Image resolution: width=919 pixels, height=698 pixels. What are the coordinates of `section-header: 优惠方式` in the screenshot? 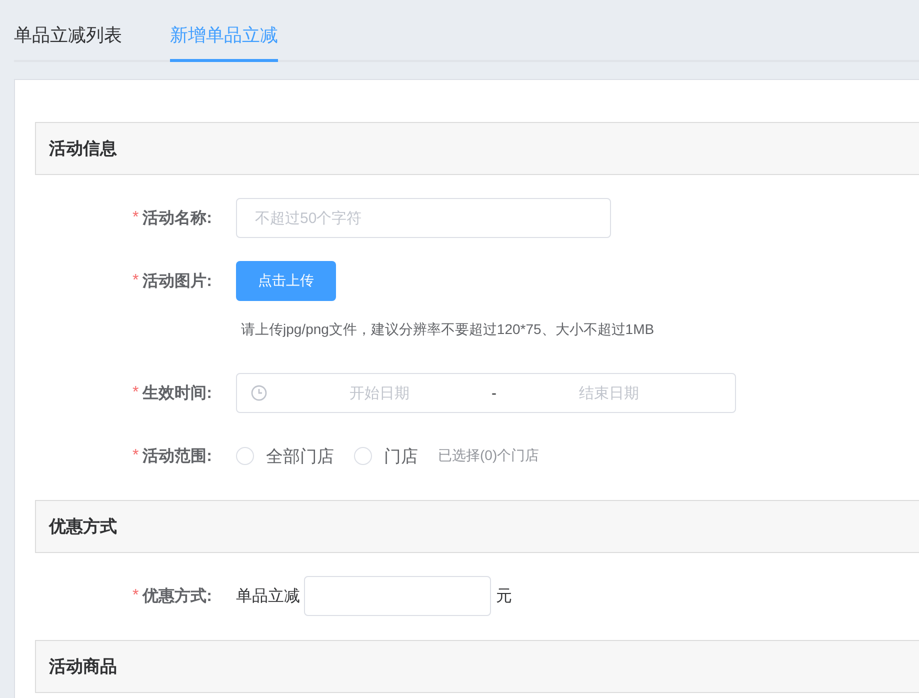 It's located at (477, 526).